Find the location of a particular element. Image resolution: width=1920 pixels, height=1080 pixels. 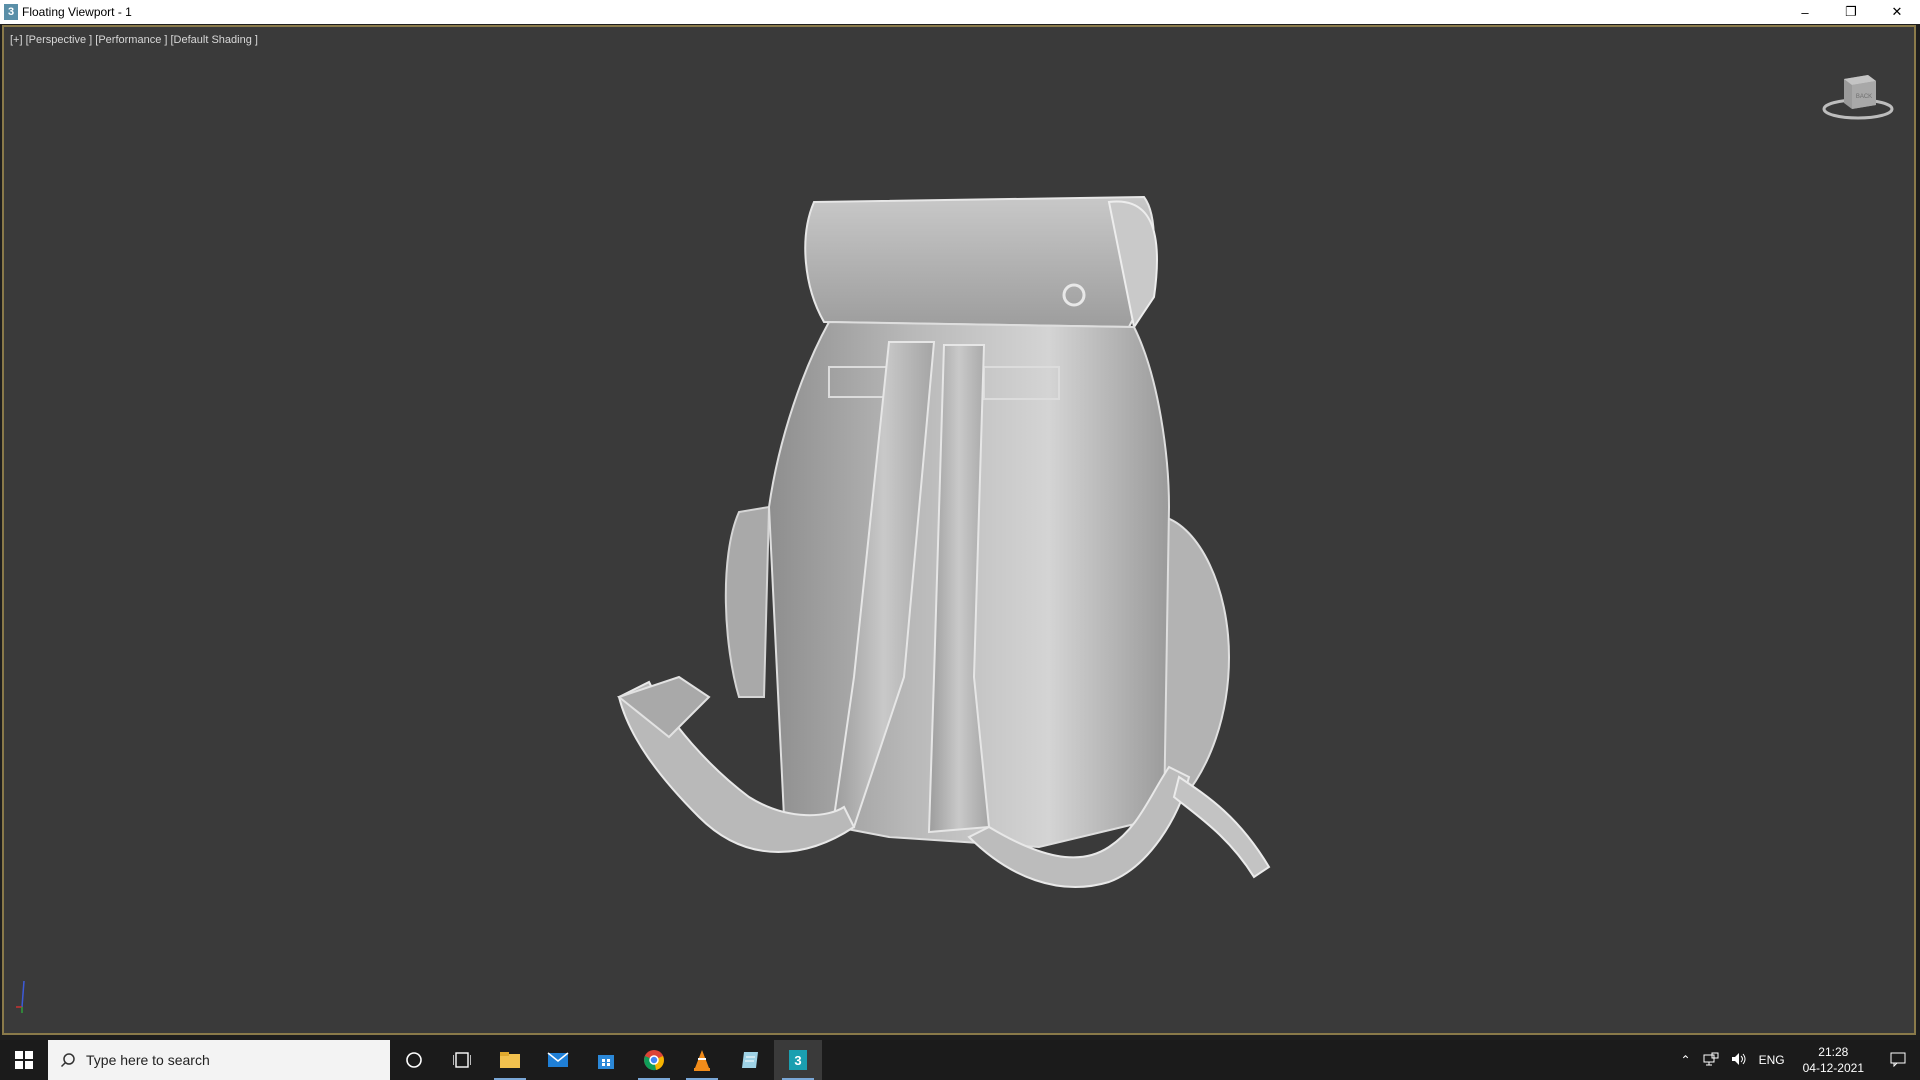

restore-button: ❐ is located at coordinates (1851, 12).